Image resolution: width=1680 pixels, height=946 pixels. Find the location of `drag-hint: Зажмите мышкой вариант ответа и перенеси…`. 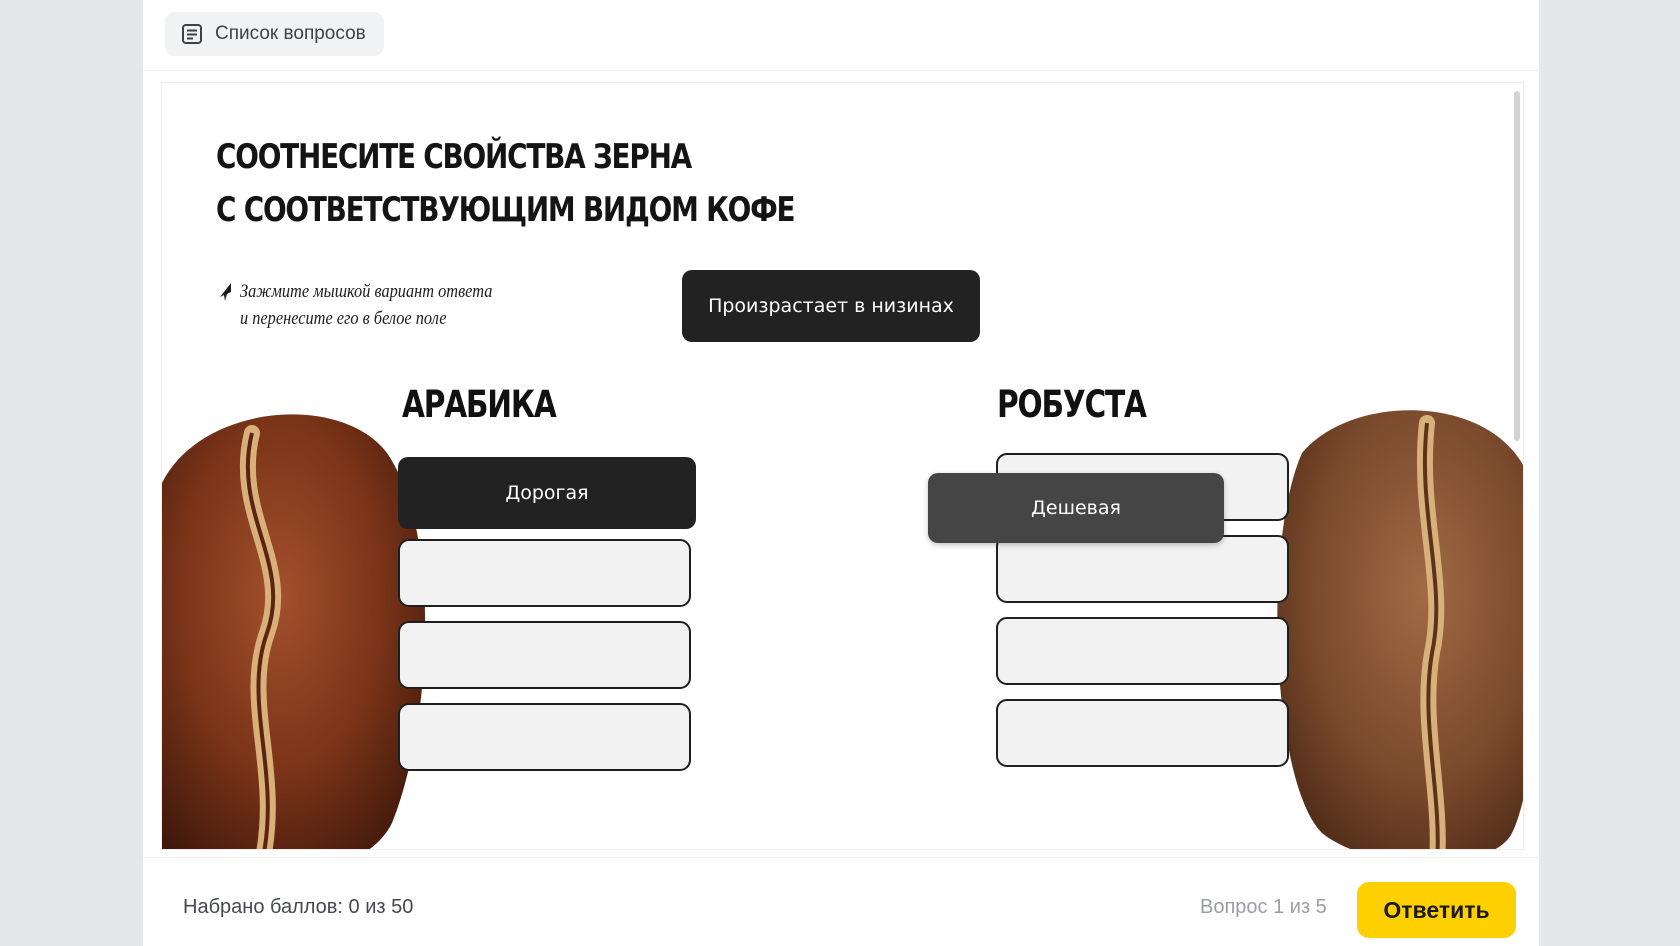

drag-hint: Зажмите мышкой вариант ответа и перенеси… is located at coordinates (394, 305).